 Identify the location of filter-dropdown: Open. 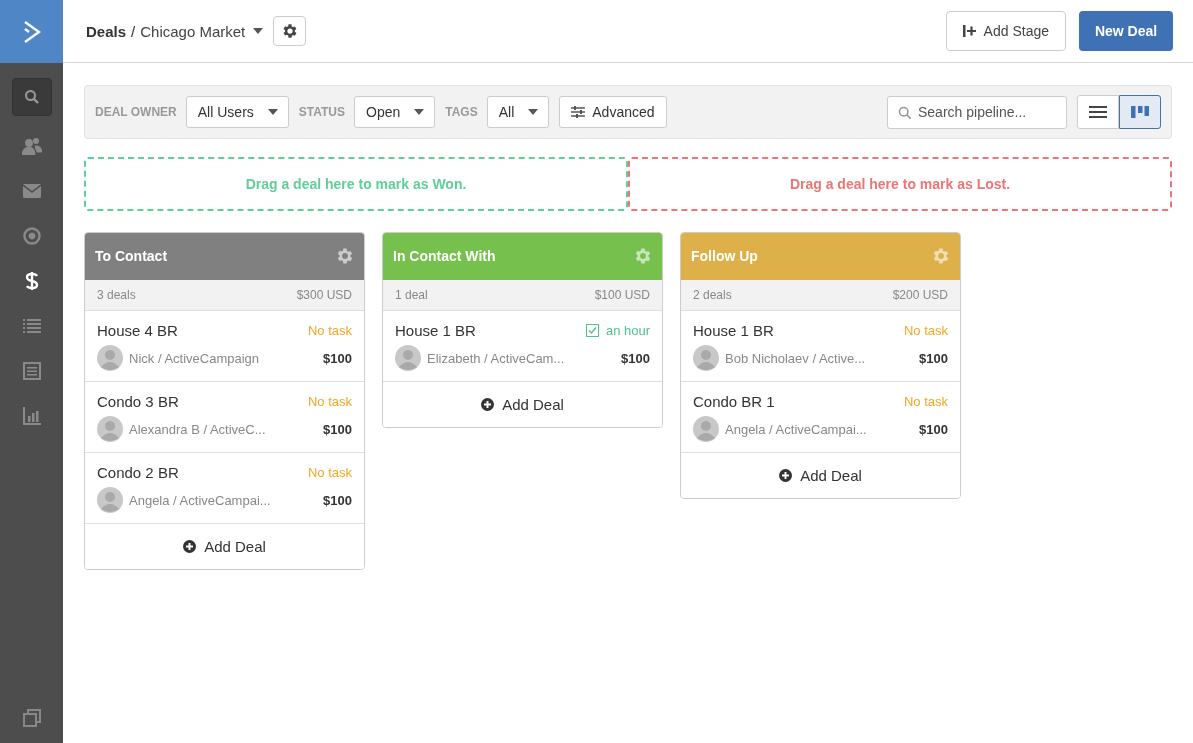
(395, 112).